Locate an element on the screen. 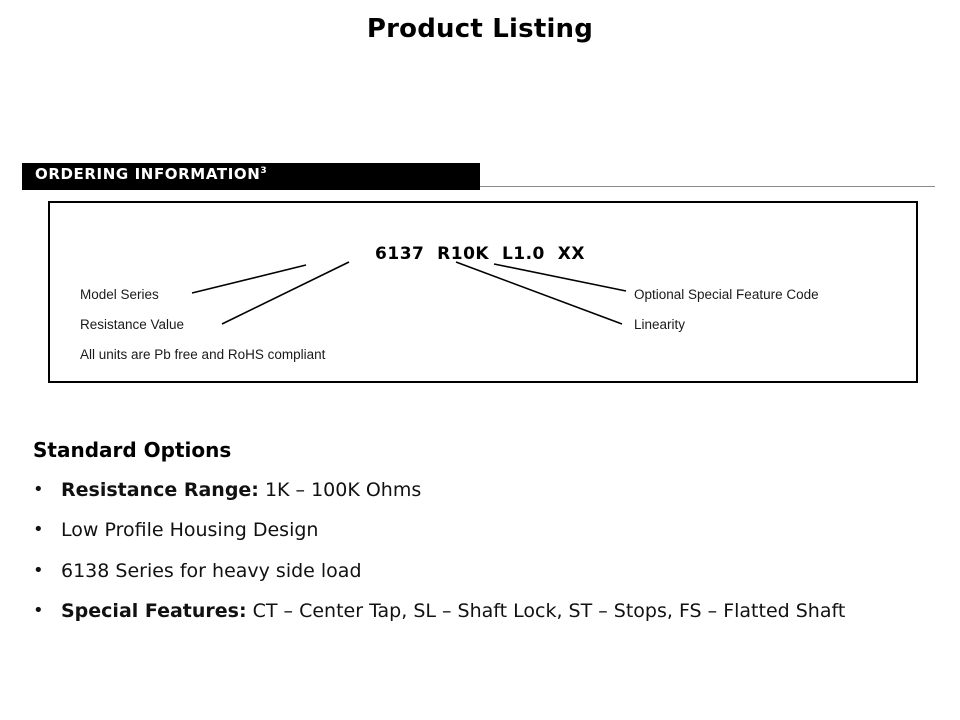 This screenshot has height=720, width=960. page-title: Product Listing is located at coordinates (480, 29).